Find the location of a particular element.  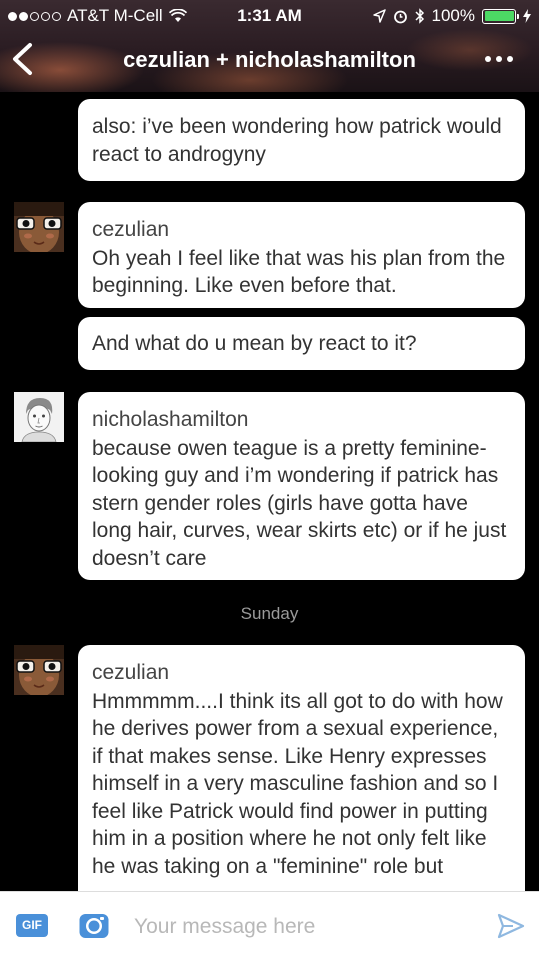

message-username: nicholashamilton is located at coordinates (301, 420).